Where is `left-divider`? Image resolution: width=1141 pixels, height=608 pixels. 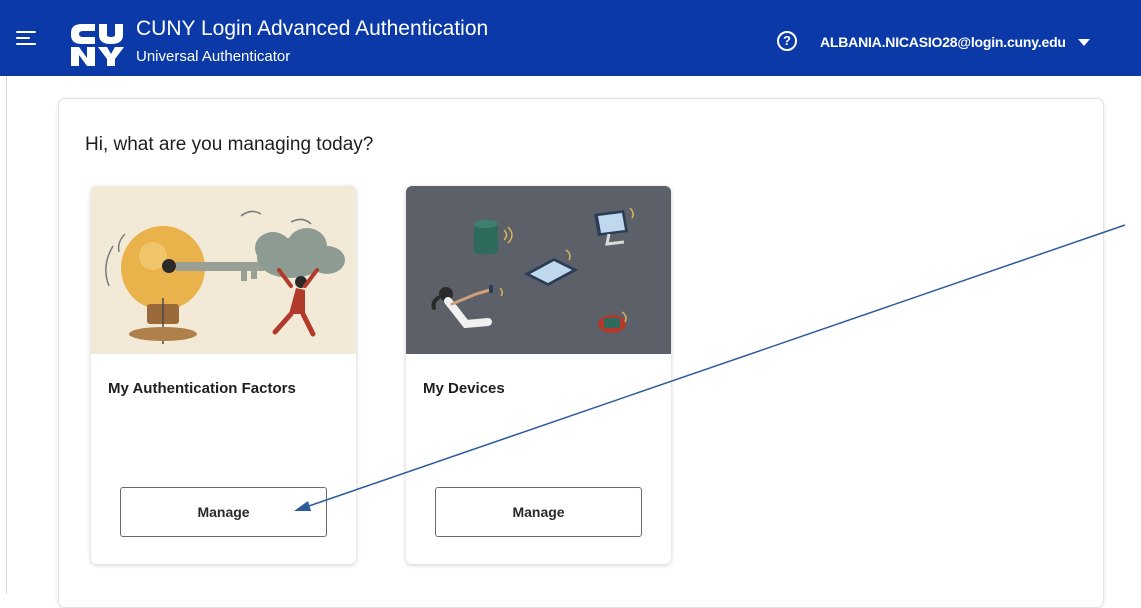
left-divider is located at coordinates (6, 335).